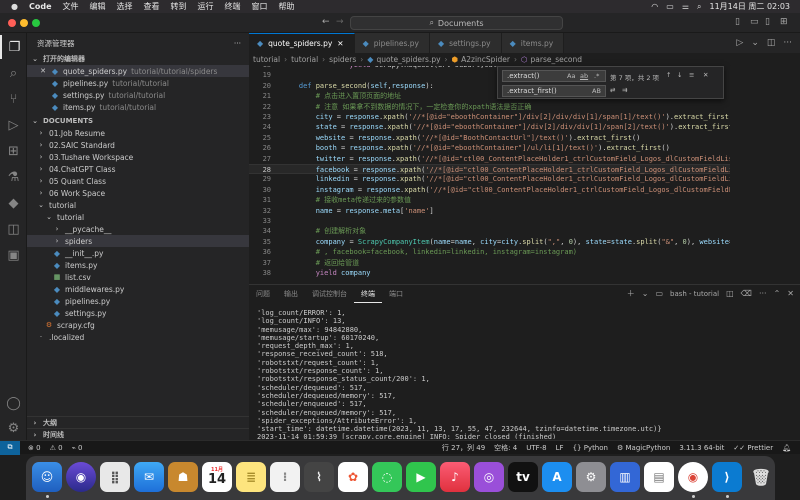 The image size is (800, 500). What do you see at coordinates (183, 477) in the screenshot?
I see `contacts-icon: ☗` at bounding box center [183, 477].